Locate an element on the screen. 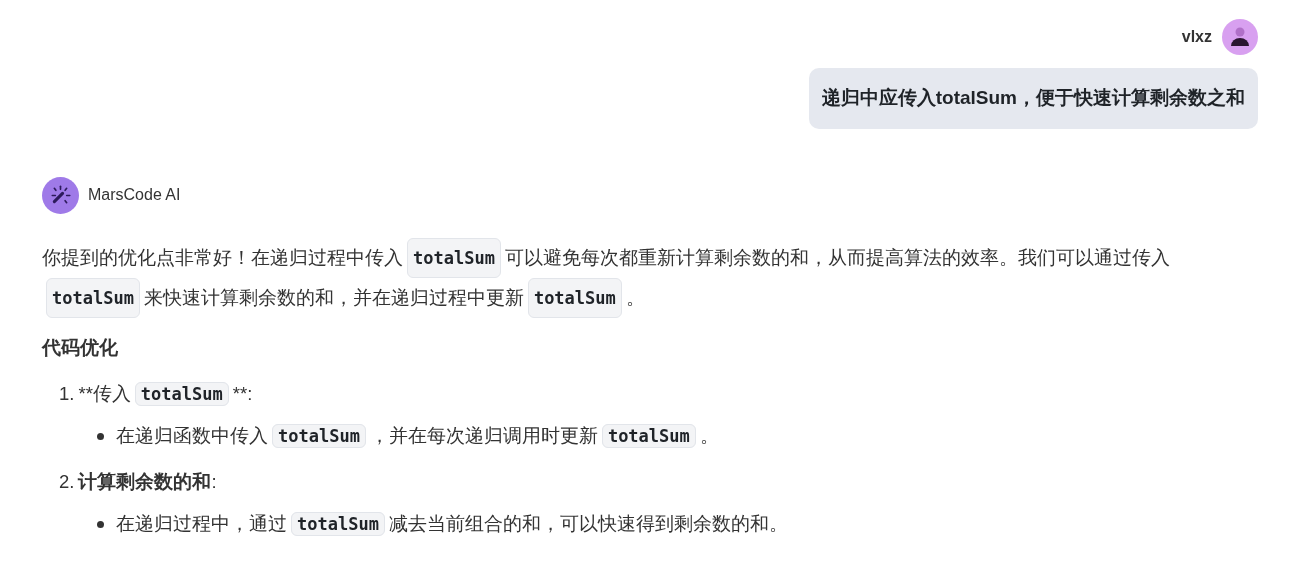 The height and width of the screenshot is (577, 1299). paragraph-text: 你提到的优化点非常好！在递归过程中传入 is located at coordinates (222, 257).